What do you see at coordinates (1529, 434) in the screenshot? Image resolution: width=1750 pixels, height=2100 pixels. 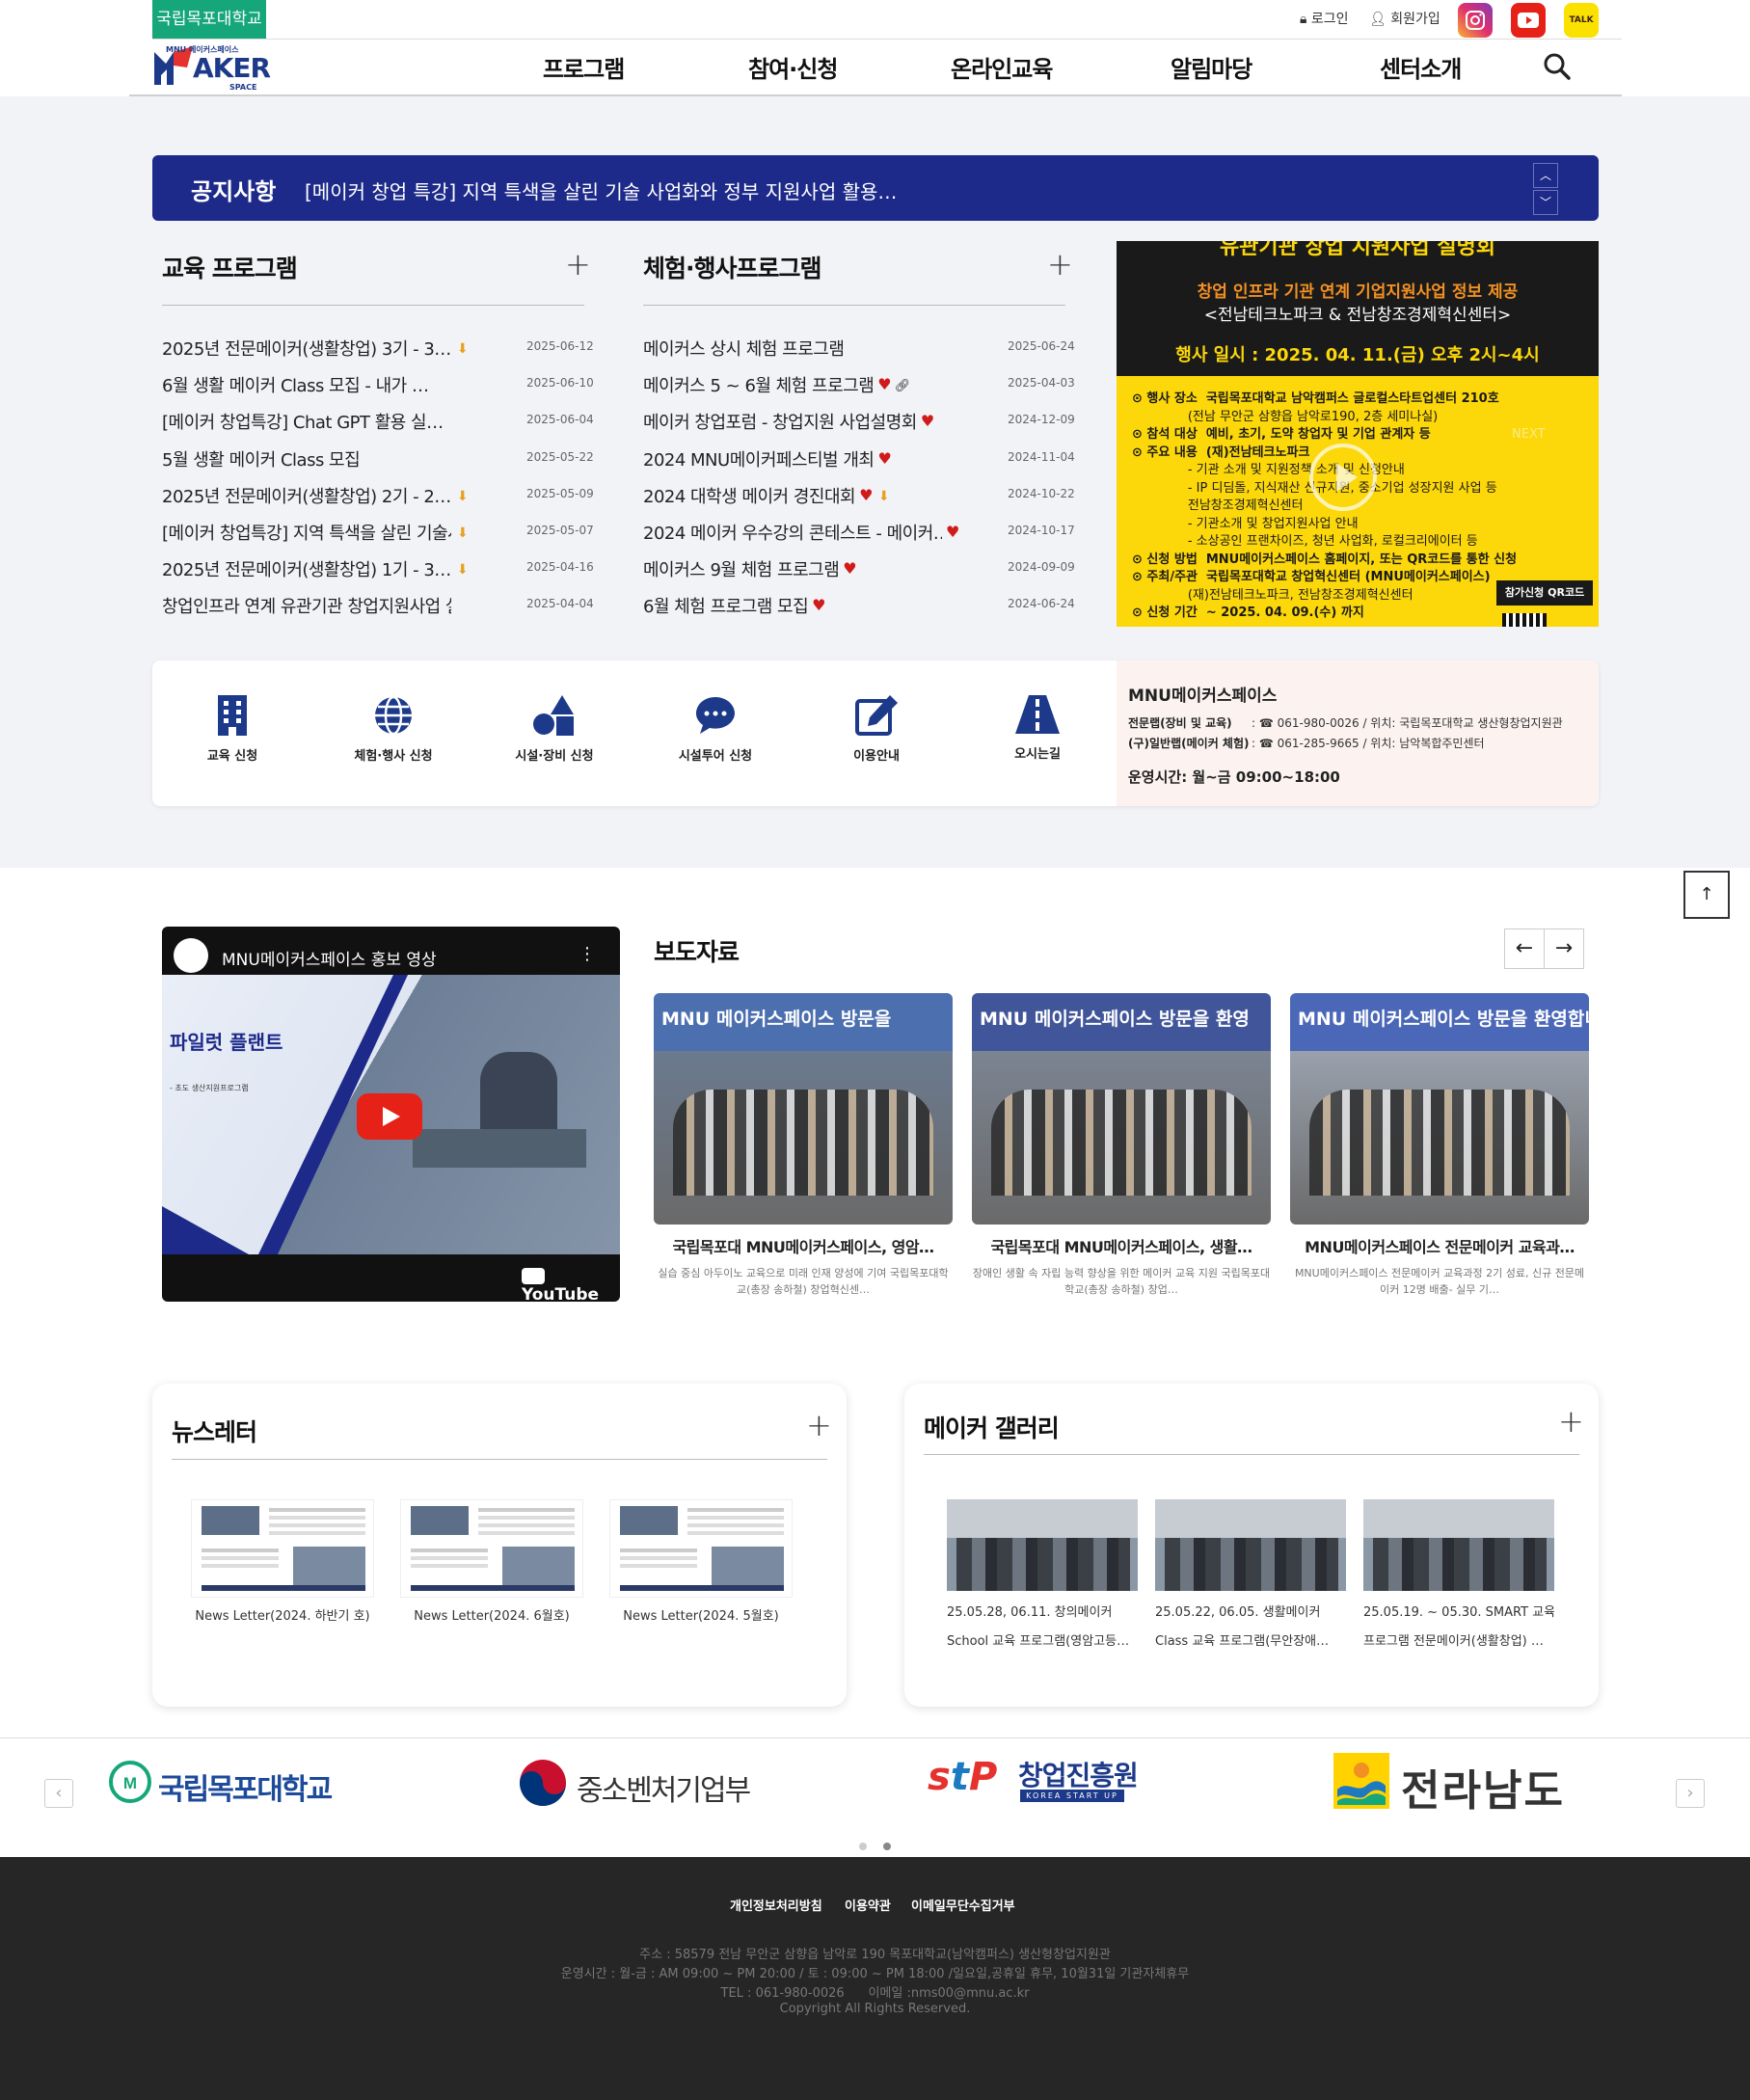 I see `slider-next-label: NEXT` at bounding box center [1529, 434].